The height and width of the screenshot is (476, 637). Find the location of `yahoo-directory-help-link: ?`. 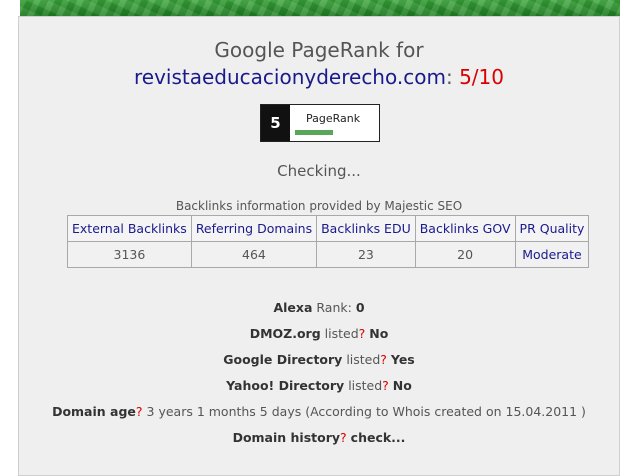

yahoo-directory-help-link: ? is located at coordinates (385, 385).